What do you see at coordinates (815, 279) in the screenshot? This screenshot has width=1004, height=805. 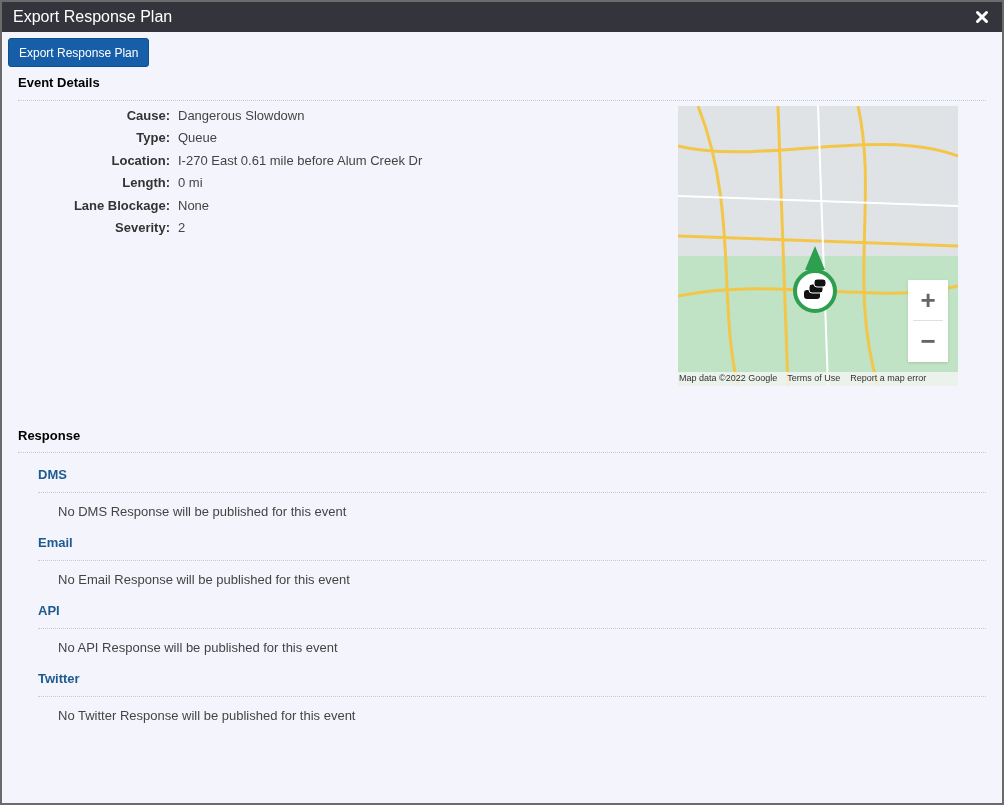 I see `traffic-marker-icon` at bounding box center [815, 279].